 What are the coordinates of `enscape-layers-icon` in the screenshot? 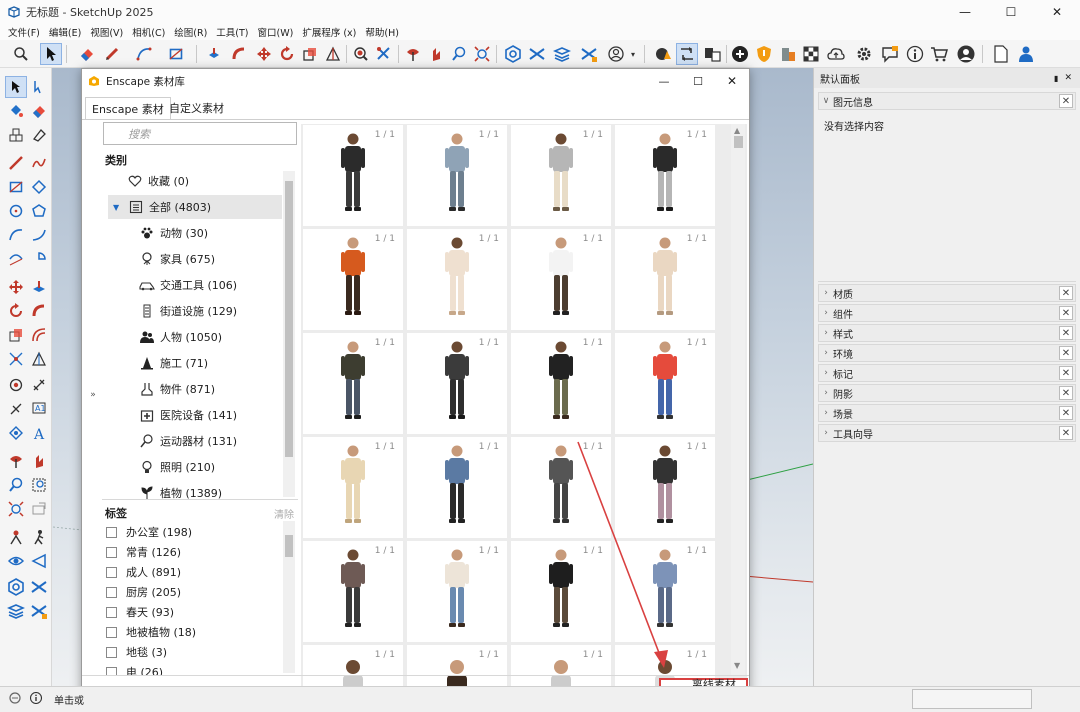 It's located at (562, 54).